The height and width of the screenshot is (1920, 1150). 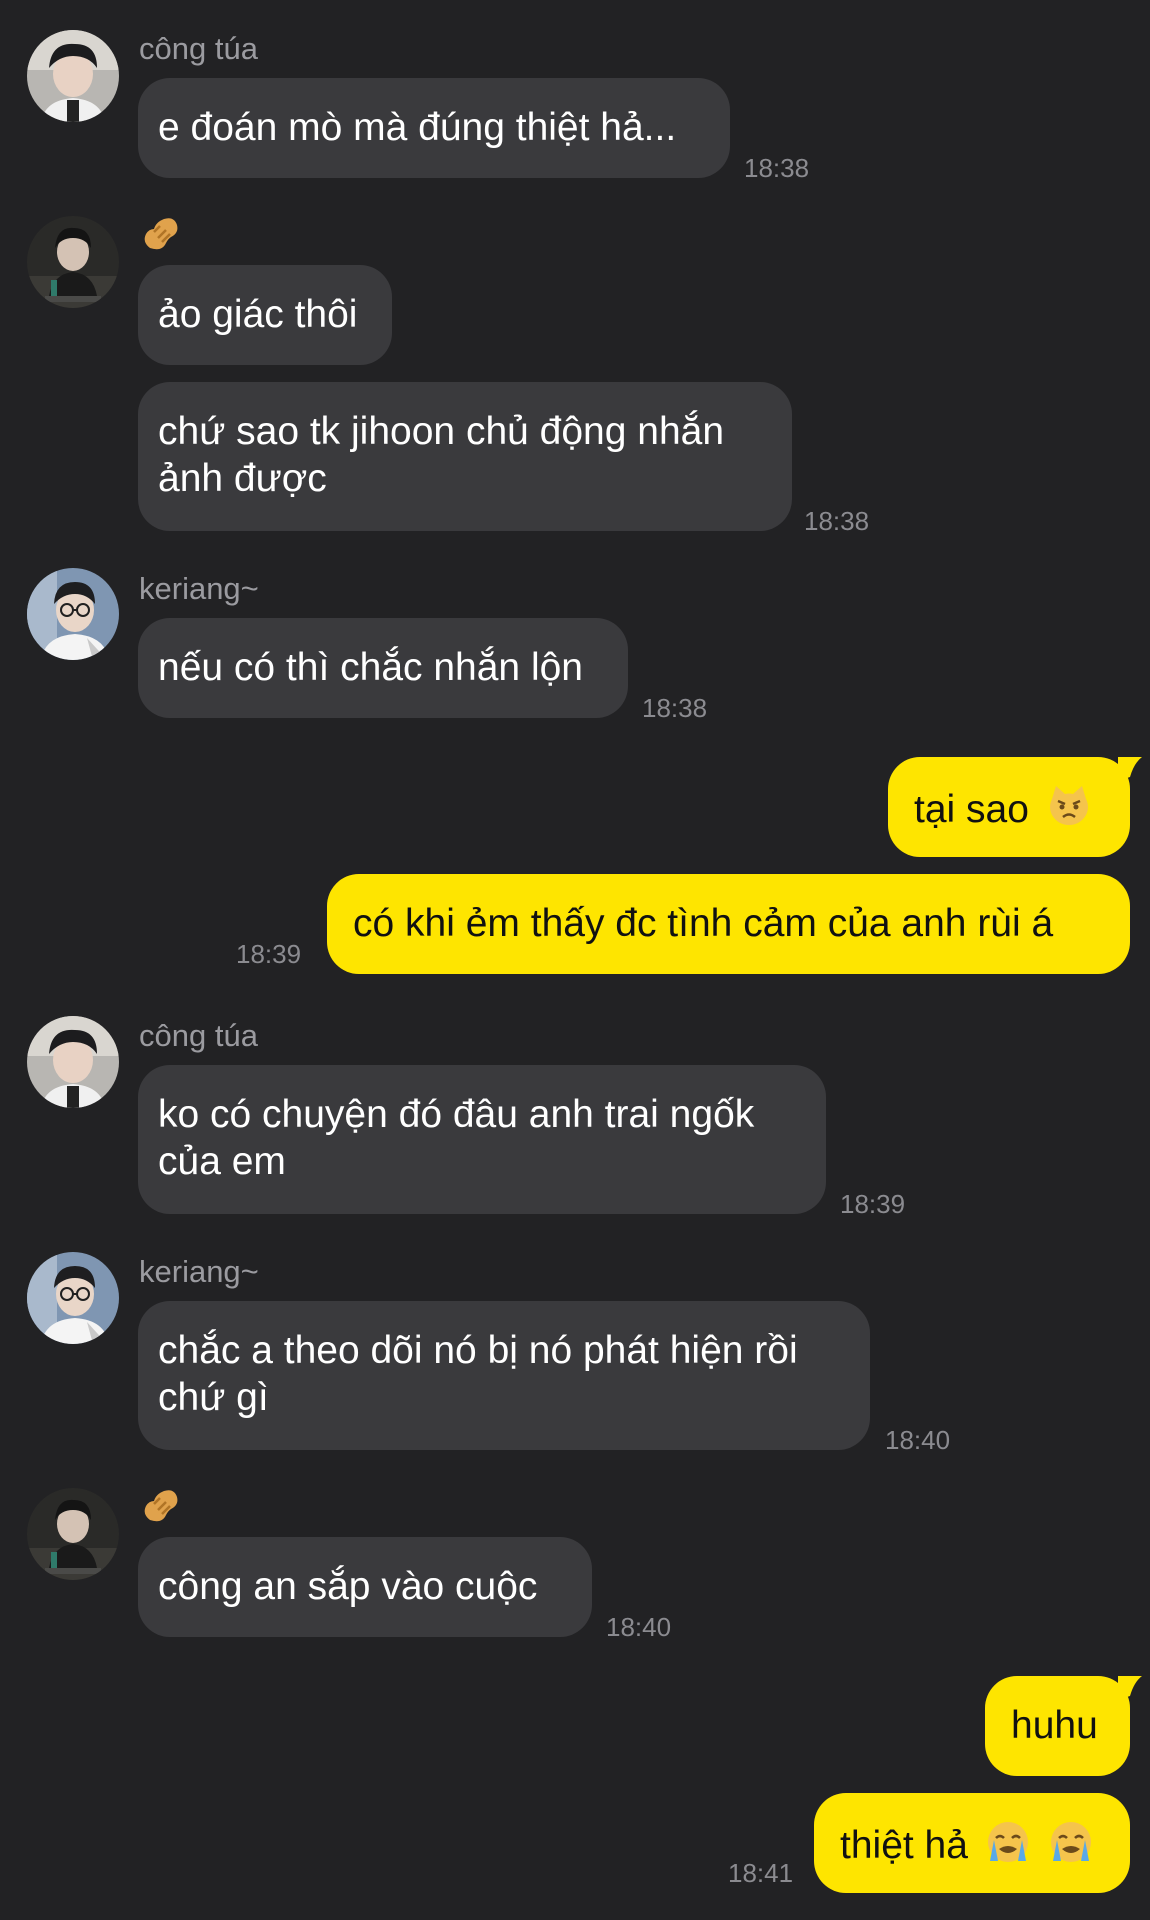 What do you see at coordinates (258, 314) in the screenshot?
I see `message-text: ảo giác thôi` at bounding box center [258, 314].